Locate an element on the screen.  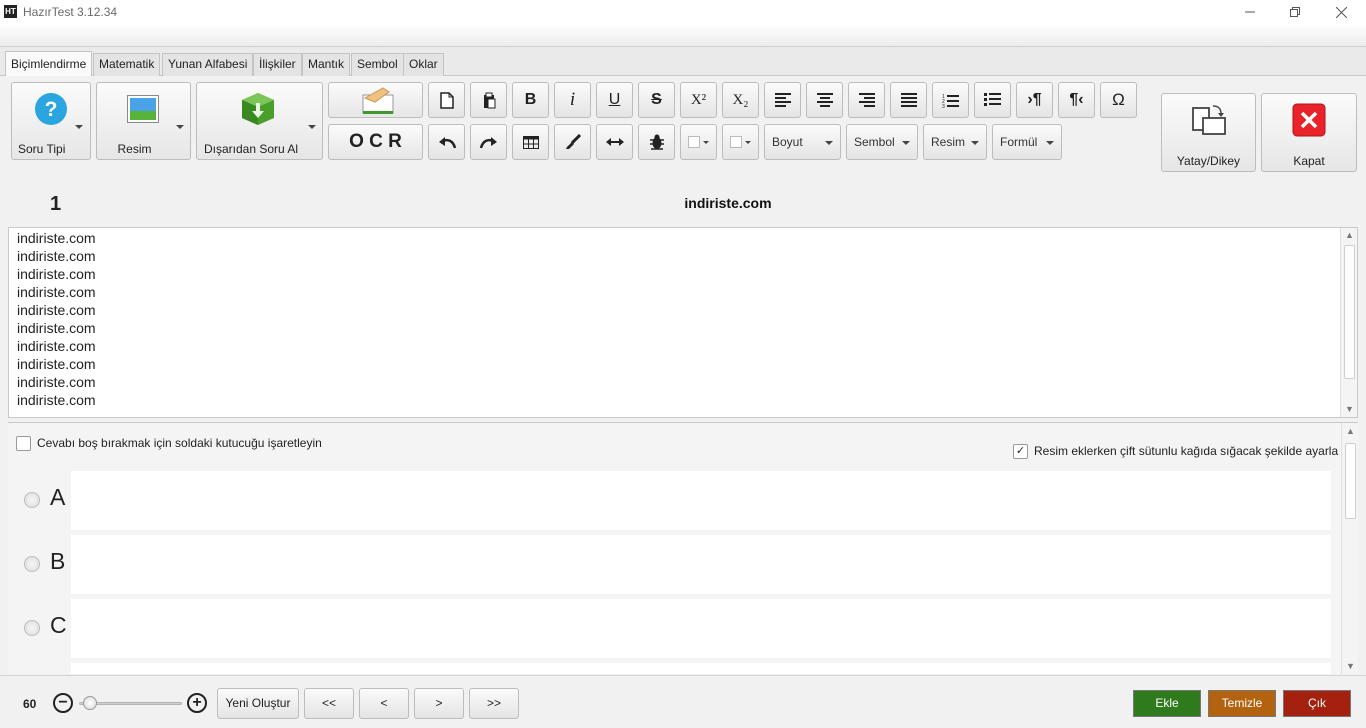
redo-button is located at coordinates (488, 142).